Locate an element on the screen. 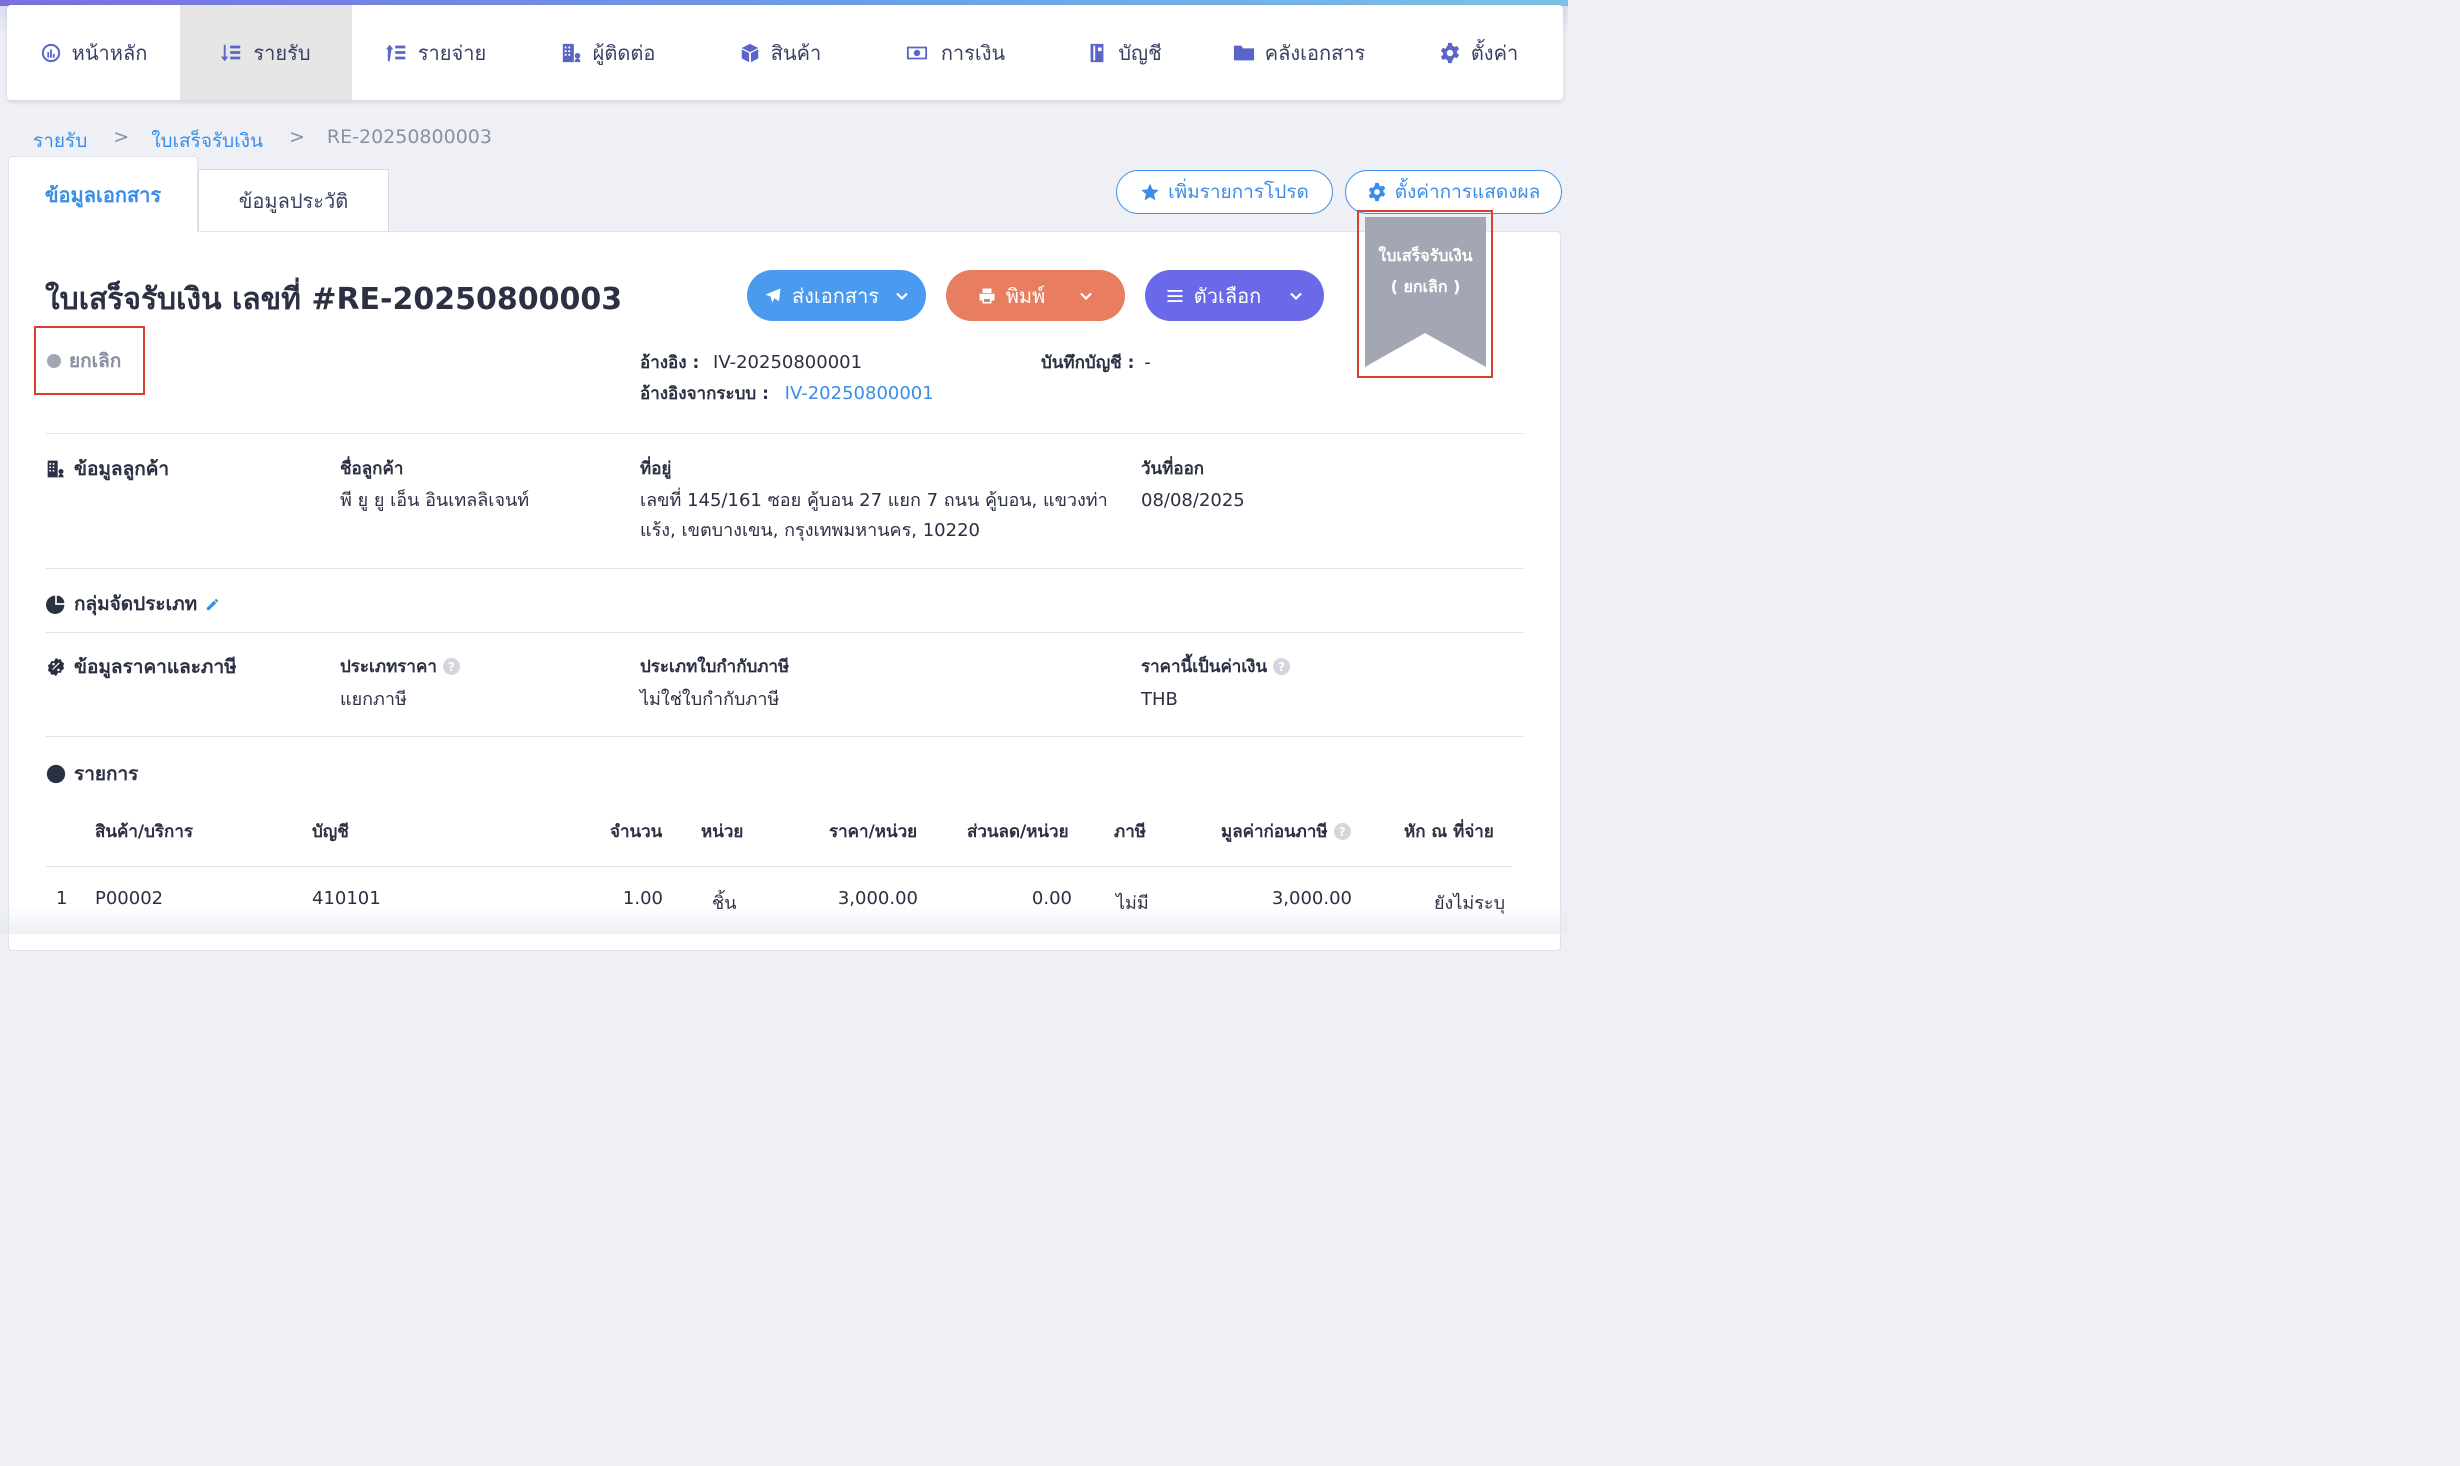 This screenshot has width=2460, height=1466. journal-row: บันทึกบัญชี : - is located at coordinates (1096, 362).